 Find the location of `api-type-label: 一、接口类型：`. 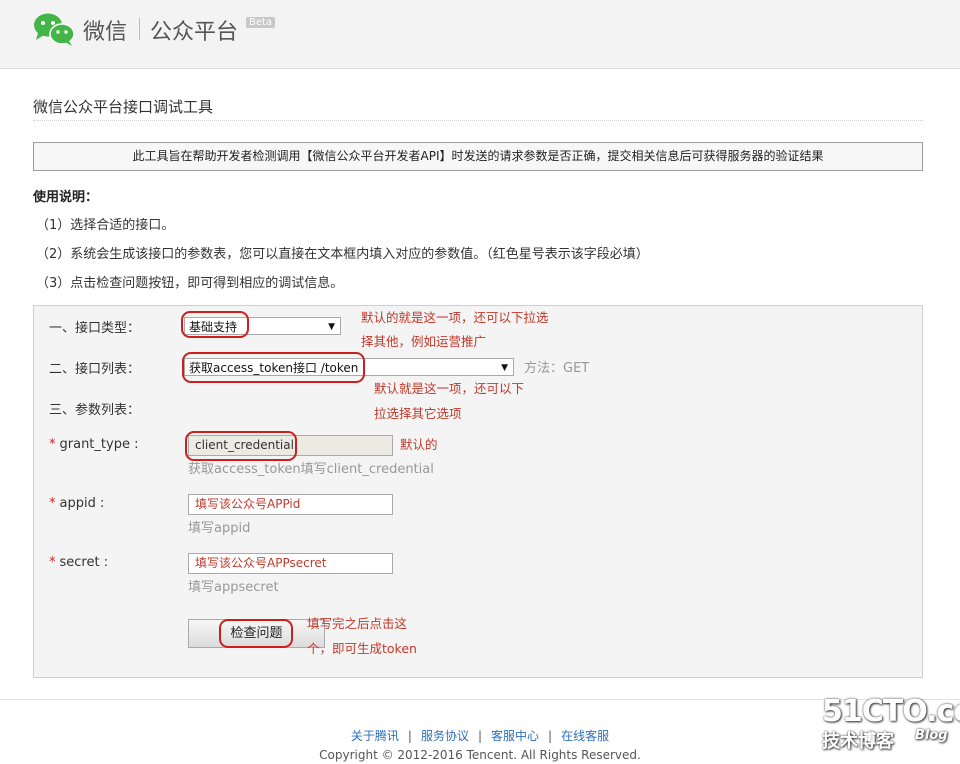

api-type-label: 一、接口类型： is located at coordinates (95, 328).